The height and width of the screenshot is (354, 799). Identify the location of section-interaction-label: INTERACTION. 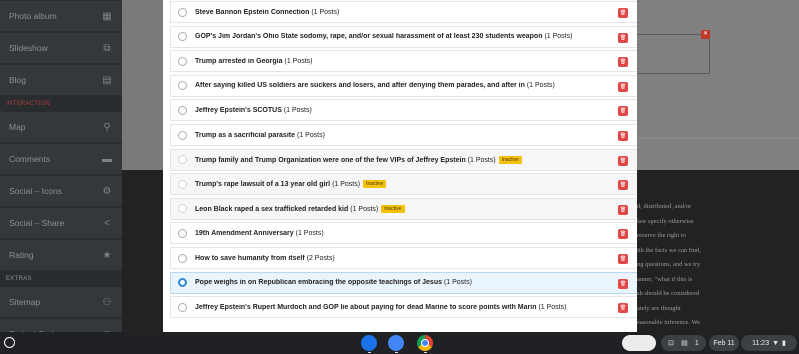
(28, 104).